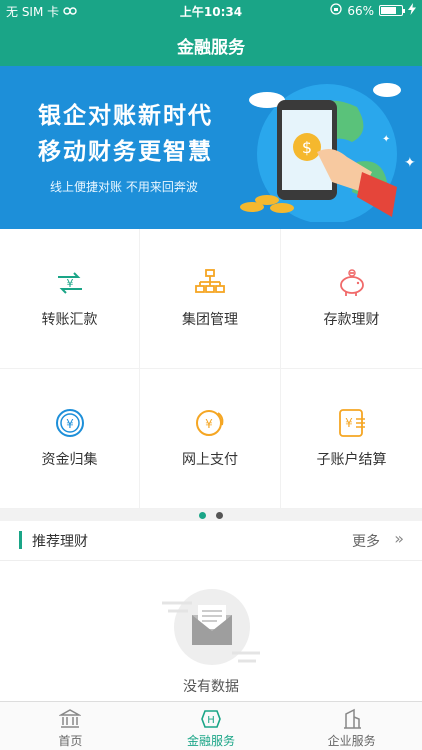 Image resolution: width=422 pixels, height=750 pixels. What do you see at coordinates (60, 542) in the screenshot?
I see `section-title: 推荐理财` at bounding box center [60, 542].